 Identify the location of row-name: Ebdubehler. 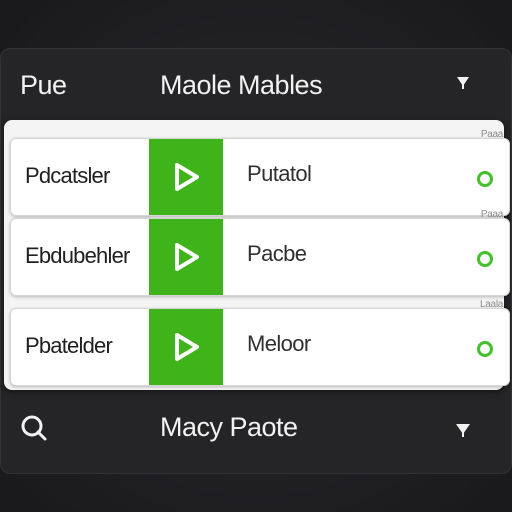
(77, 255).